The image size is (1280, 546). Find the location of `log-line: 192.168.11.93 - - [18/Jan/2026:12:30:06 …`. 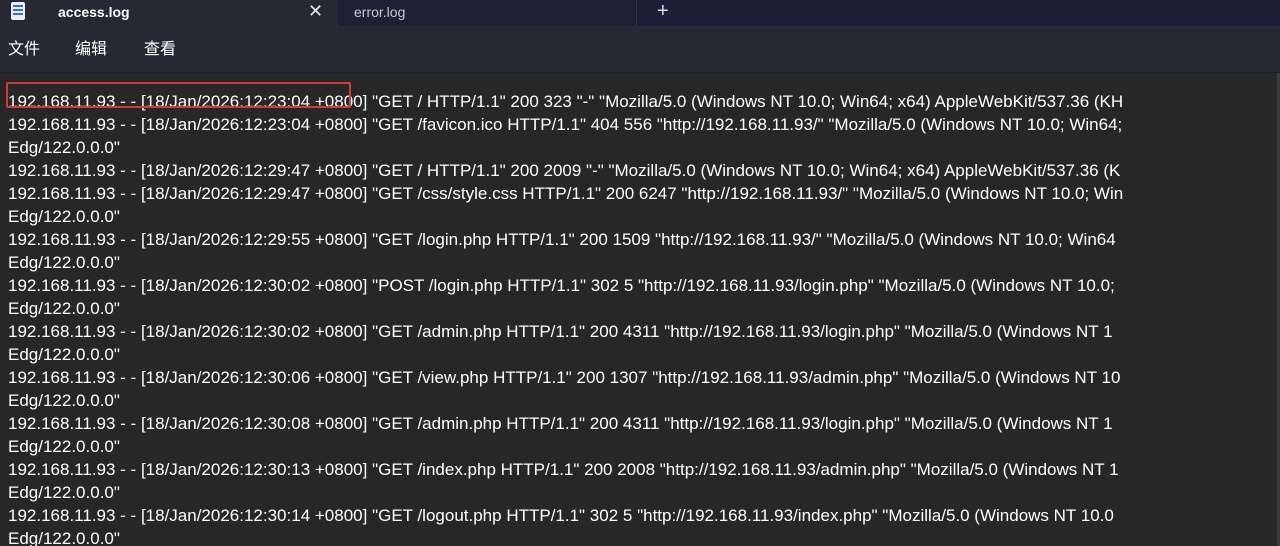

log-line: 192.168.11.93 - - [18/Jan/2026:12:30:06 … is located at coordinates (564, 377).